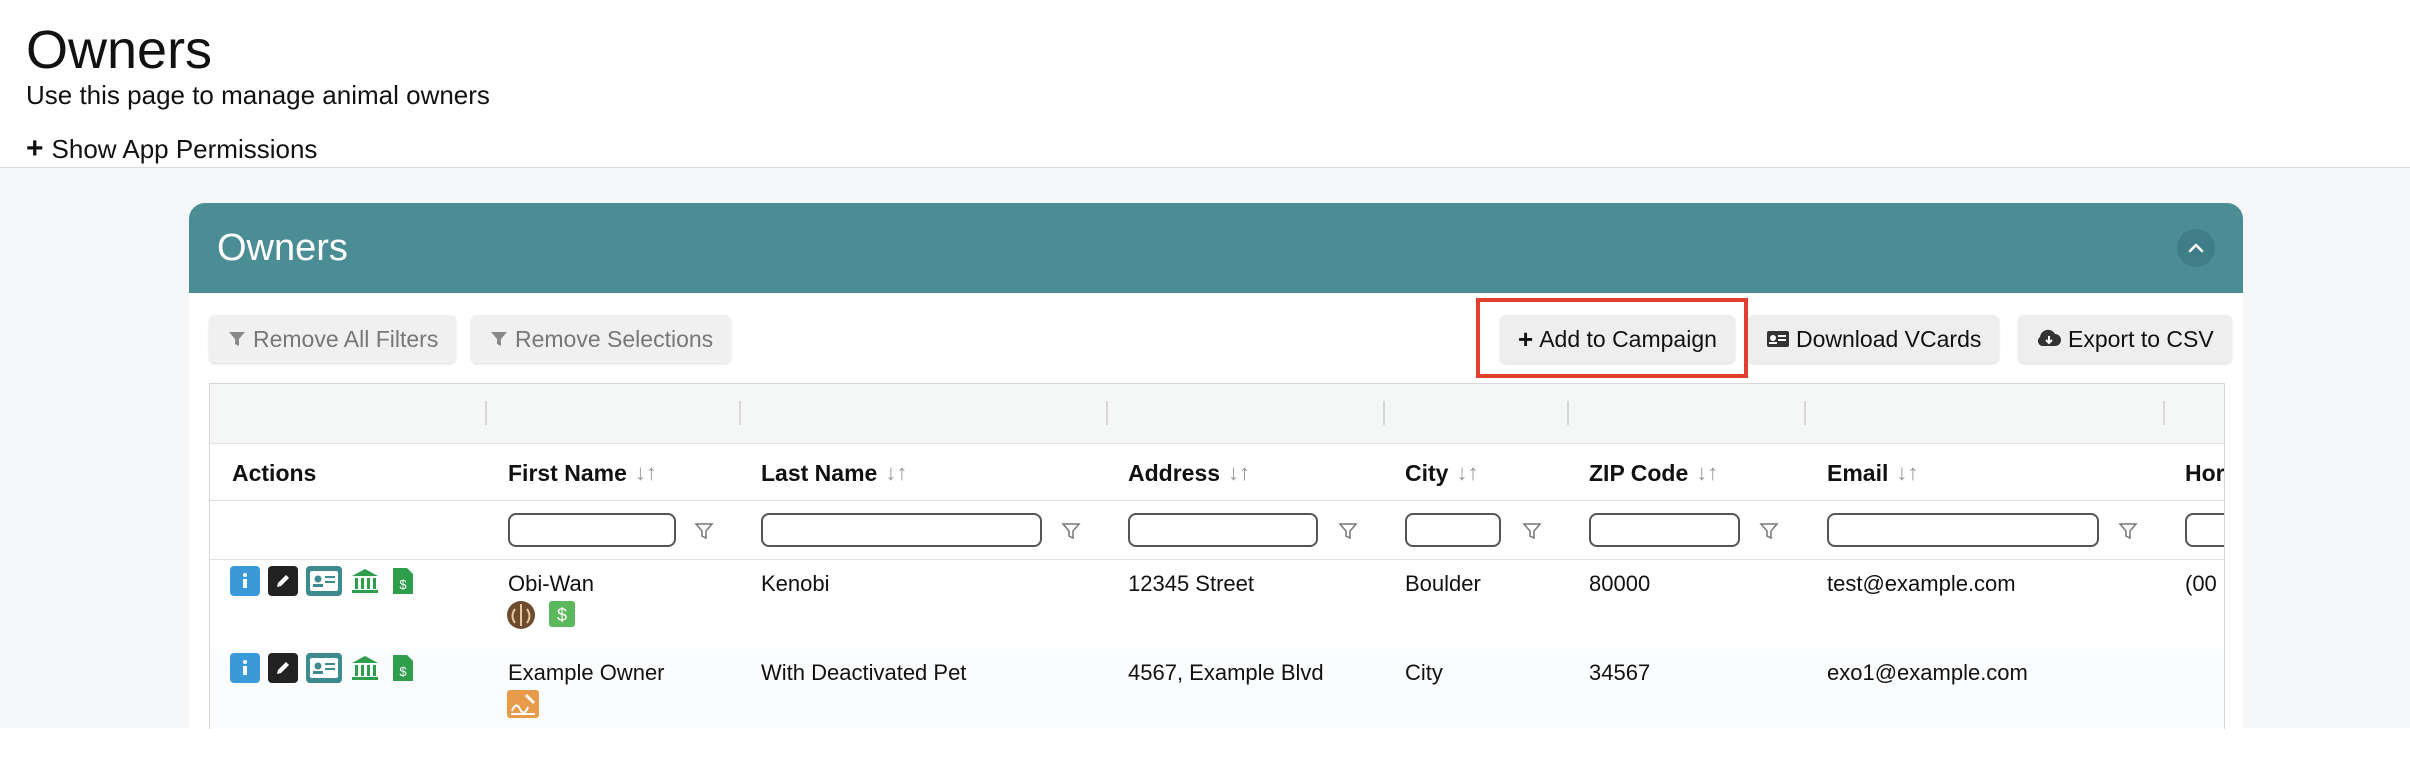 This screenshot has width=2410, height=763. I want to click on first-name-filter-input, so click(592, 530).